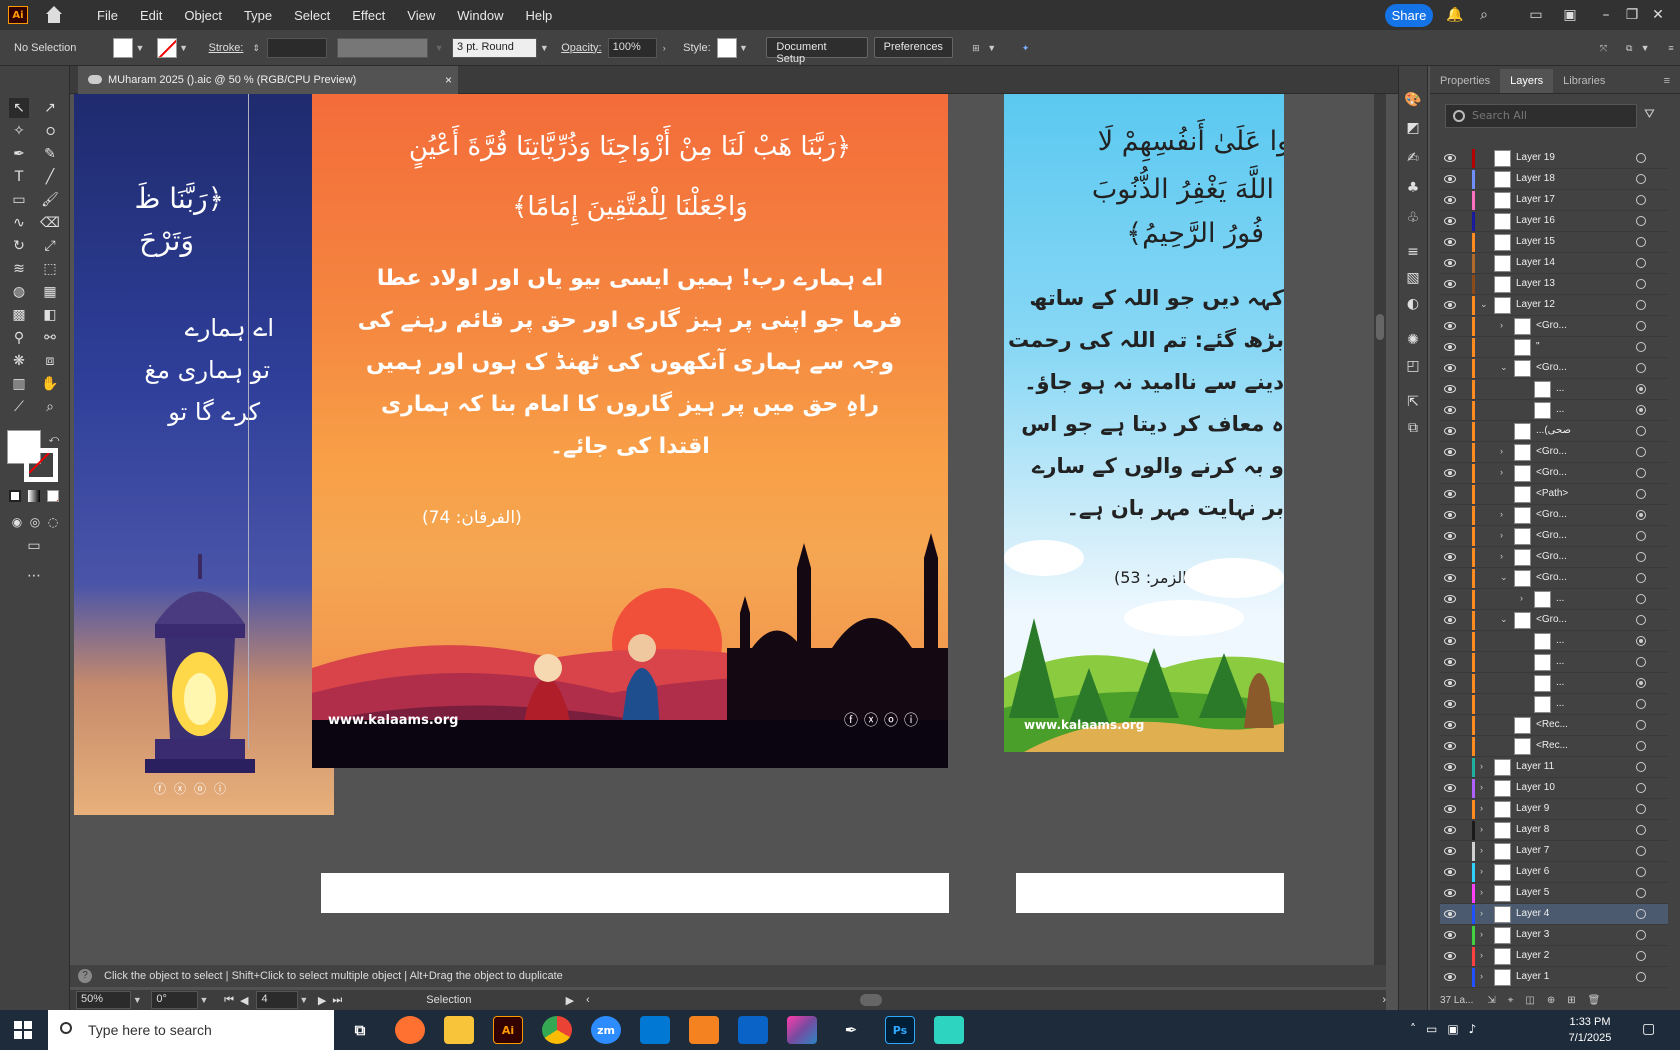  What do you see at coordinates (1491, 1000) in the screenshot?
I see `collect-export-icon: ⇲` at bounding box center [1491, 1000].